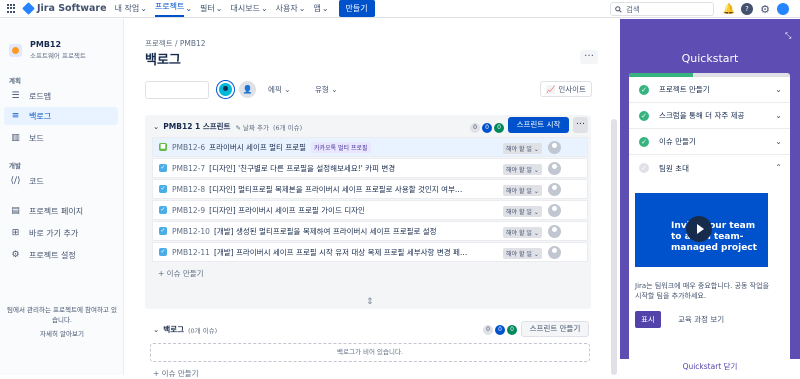 Image resolution: width=800 pixels, height=379 pixels. I want to click on checklist-item: ✓ 스크럼을 통해 더 자주 제공 ⌄, so click(709, 116).